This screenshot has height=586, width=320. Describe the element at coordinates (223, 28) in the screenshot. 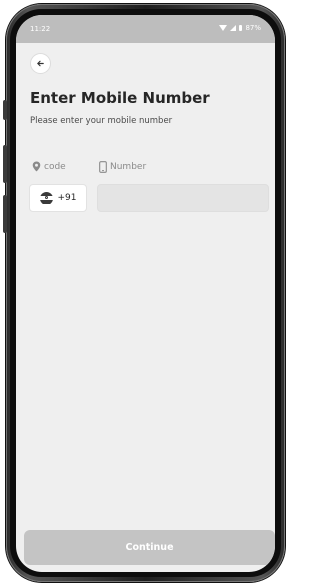

I see `wifi-icon` at that location.